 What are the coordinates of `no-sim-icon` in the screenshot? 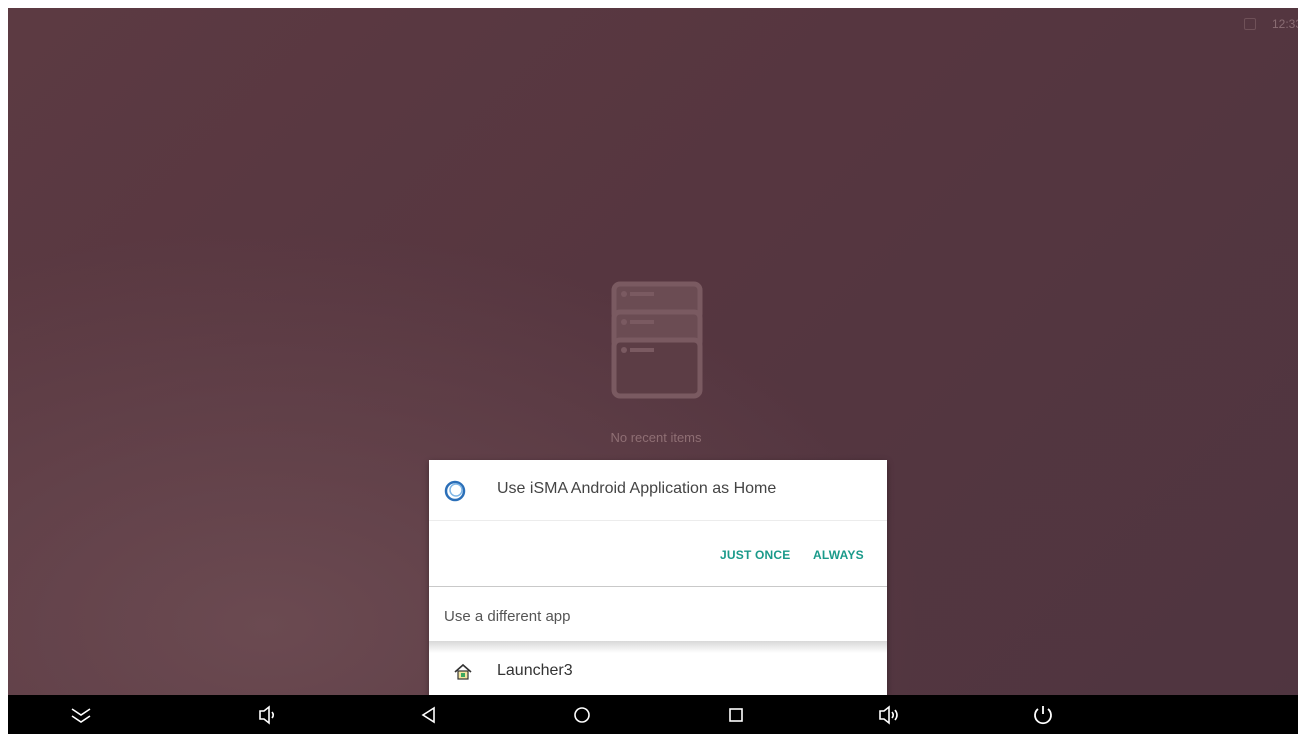 It's located at (1250, 24).